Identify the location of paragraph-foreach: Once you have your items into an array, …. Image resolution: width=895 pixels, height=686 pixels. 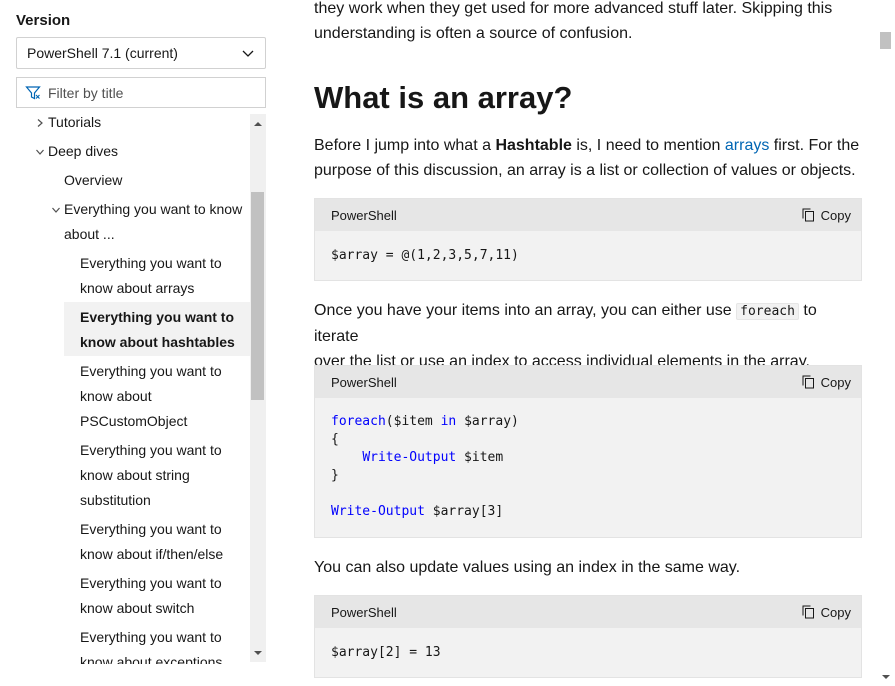
(588, 336).